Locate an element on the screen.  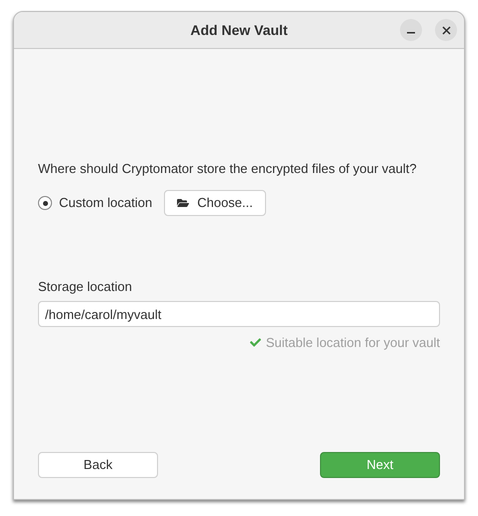
minimize-button is located at coordinates (411, 30).